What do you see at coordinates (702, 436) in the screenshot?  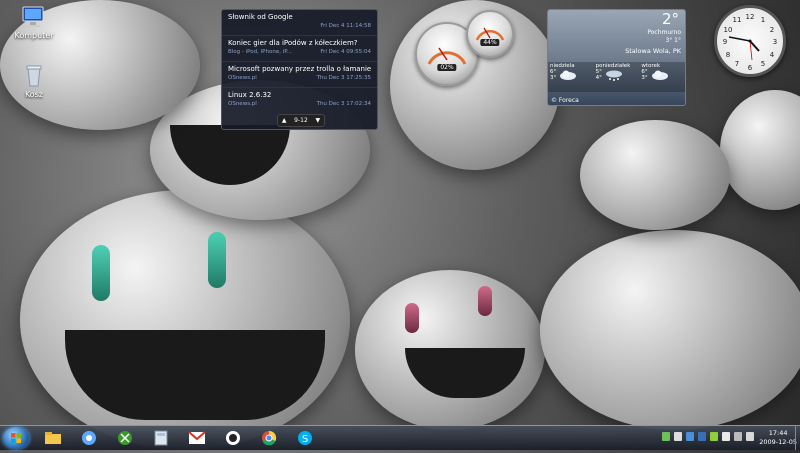 I see `update-icon` at bounding box center [702, 436].